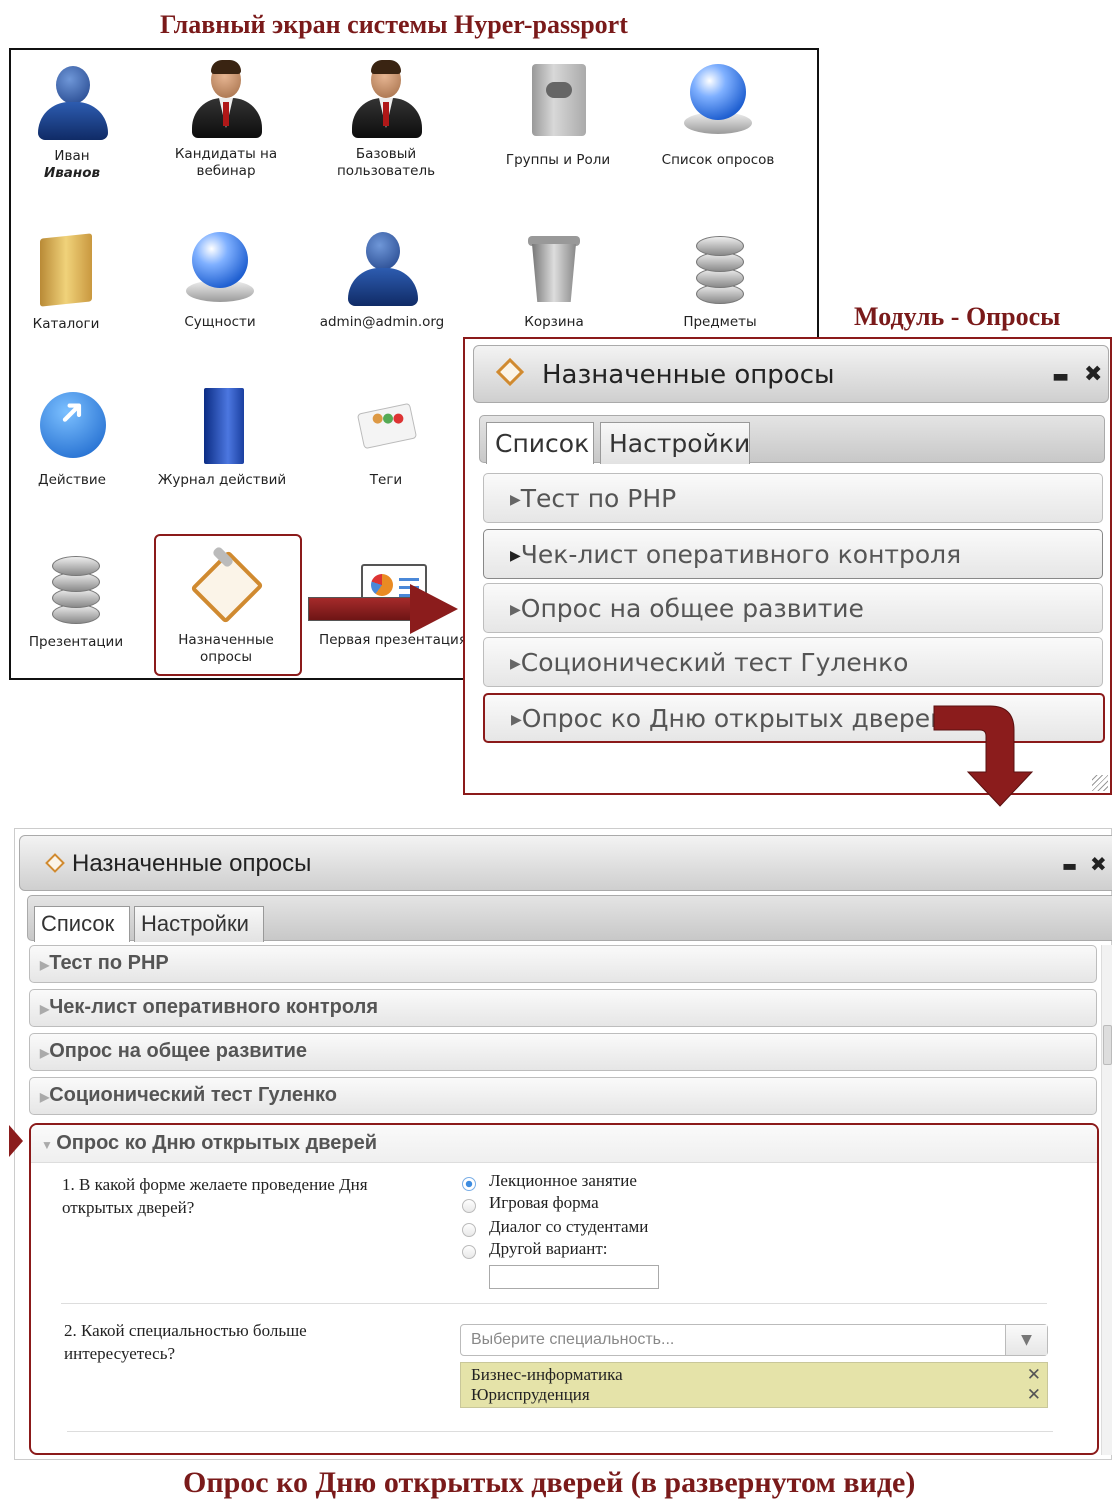  I want to click on scrollbar, so click(1106, 1200).